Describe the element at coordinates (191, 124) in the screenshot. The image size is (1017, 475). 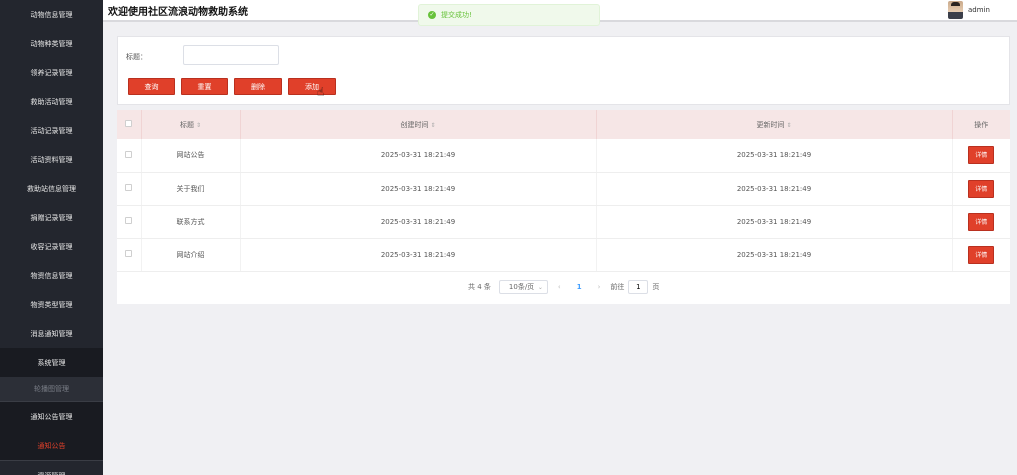
I see `column-header-title: 标题 ⇕` at that location.